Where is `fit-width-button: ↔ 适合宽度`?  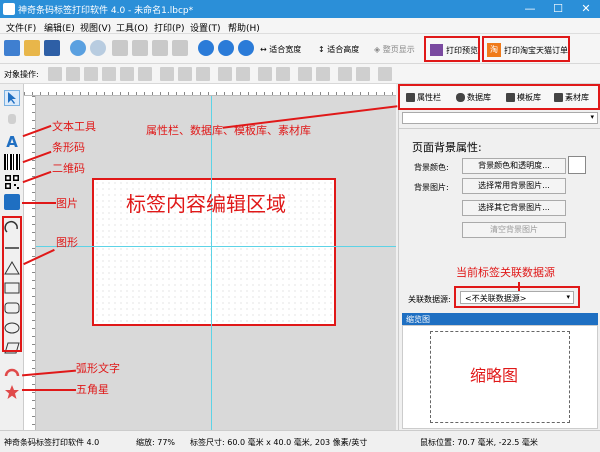
fit-width-button: ↔ 适合宽度 is located at coordinates (280, 49).